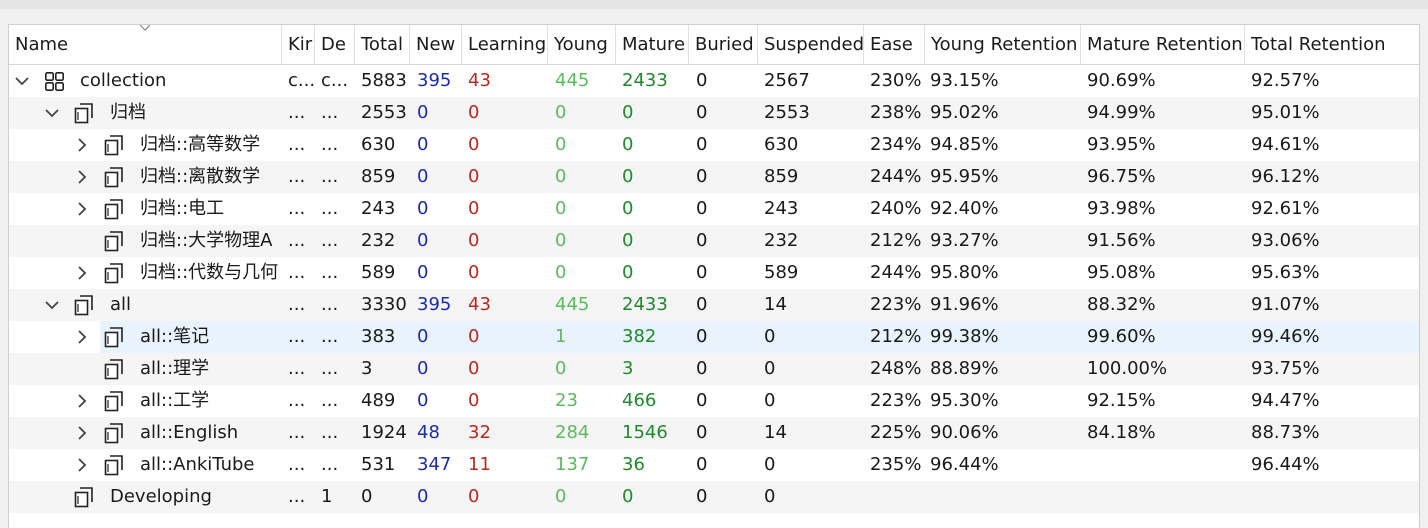 This screenshot has width=1428, height=528. Describe the element at coordinates (1285, 432) in the screenshot. I see `cell-total-ret: 88.73%` at that location.